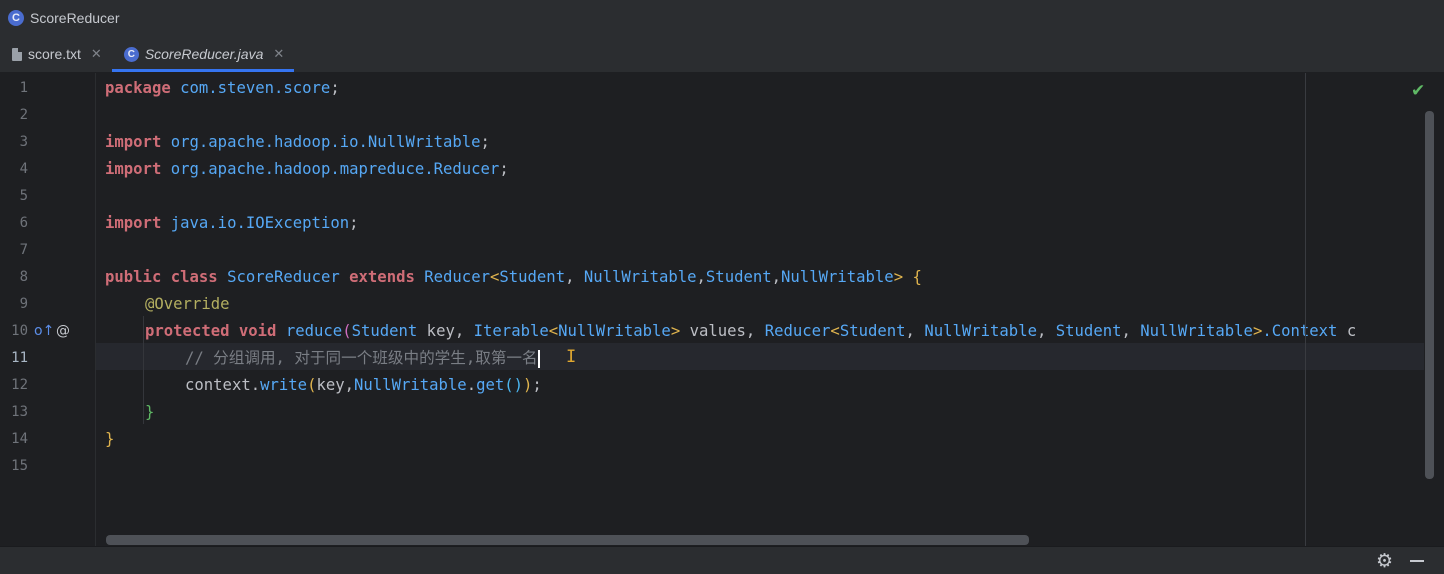  What do you see at coordinates (63, 331) in the screenshot?
I see `annotation-icon: @` at bounding box center [63, 331].